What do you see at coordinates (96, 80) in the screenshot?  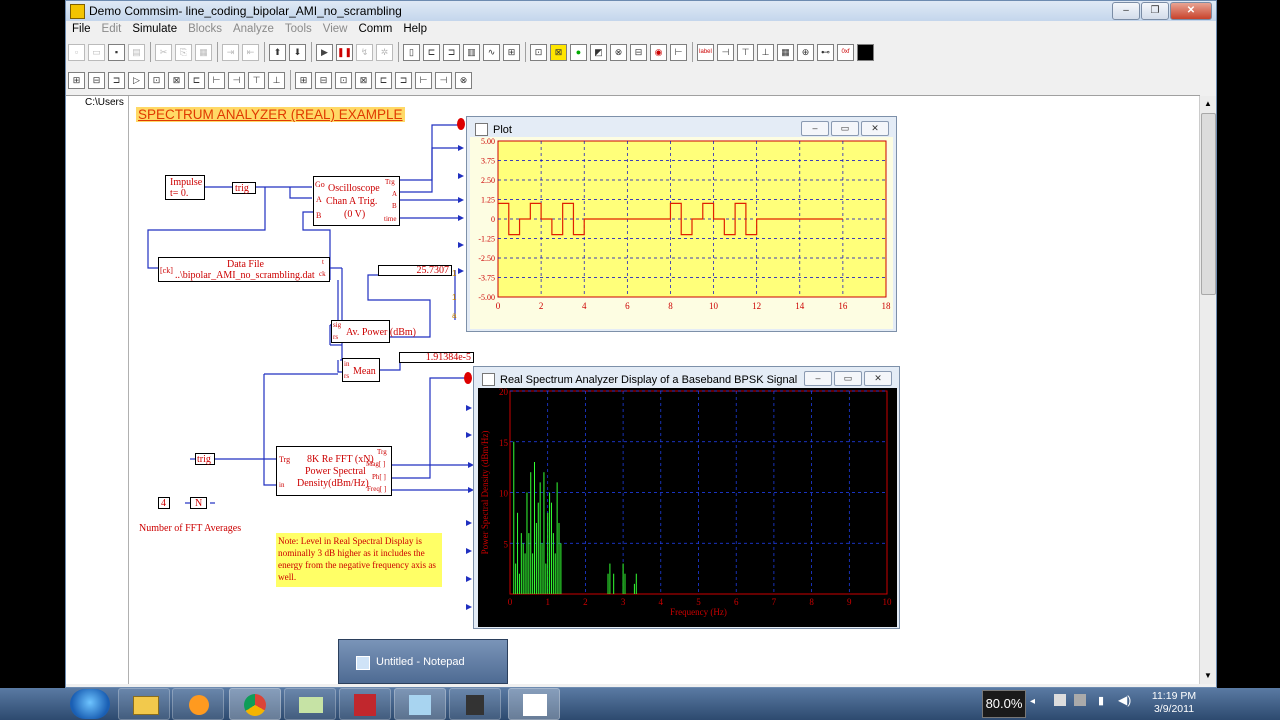 I see `tool-a2-icon: ⊟` at bounding box center [96, 80].